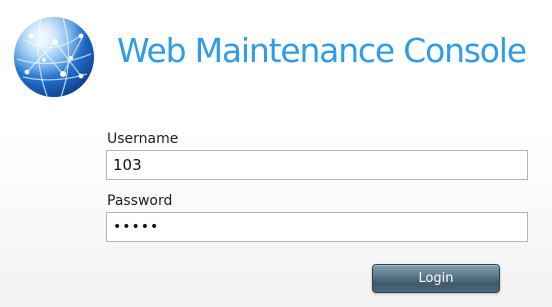 This screenshot has height=307, width=552. What do you see at coordinates (143, 139) in the screenshot?
I see `username-label: Username` at bounding box center [143, 139].